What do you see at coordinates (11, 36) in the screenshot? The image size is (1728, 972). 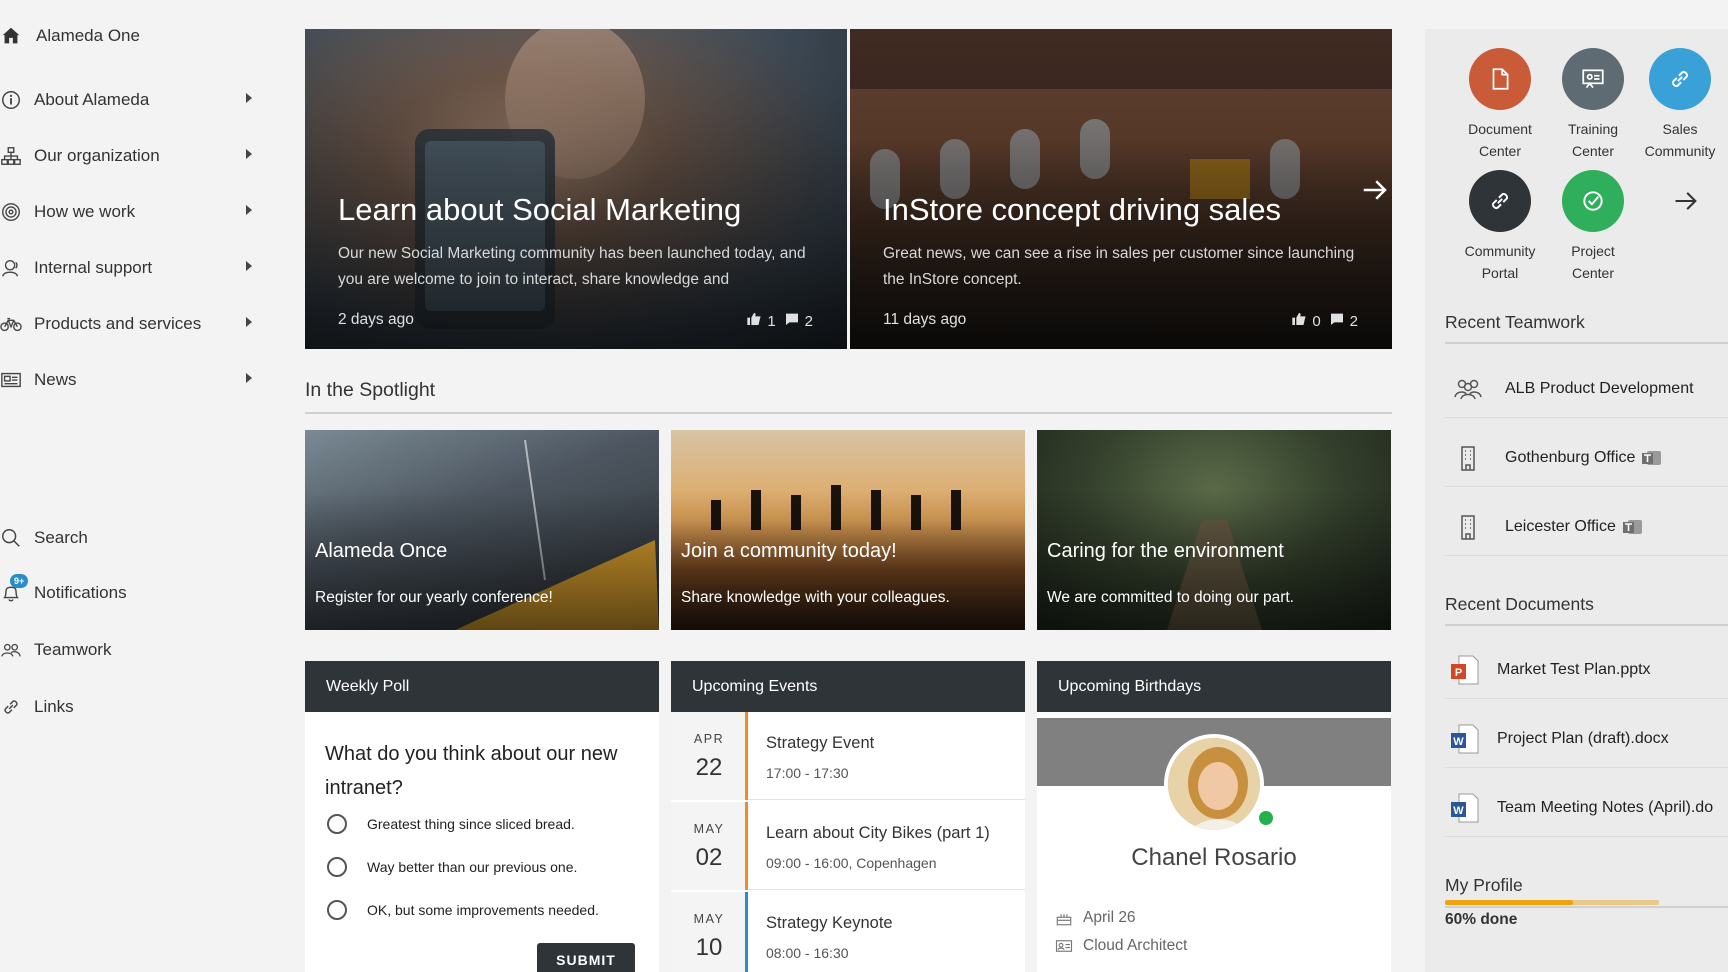 I see `home-icon` at bounding box center [11, 36].